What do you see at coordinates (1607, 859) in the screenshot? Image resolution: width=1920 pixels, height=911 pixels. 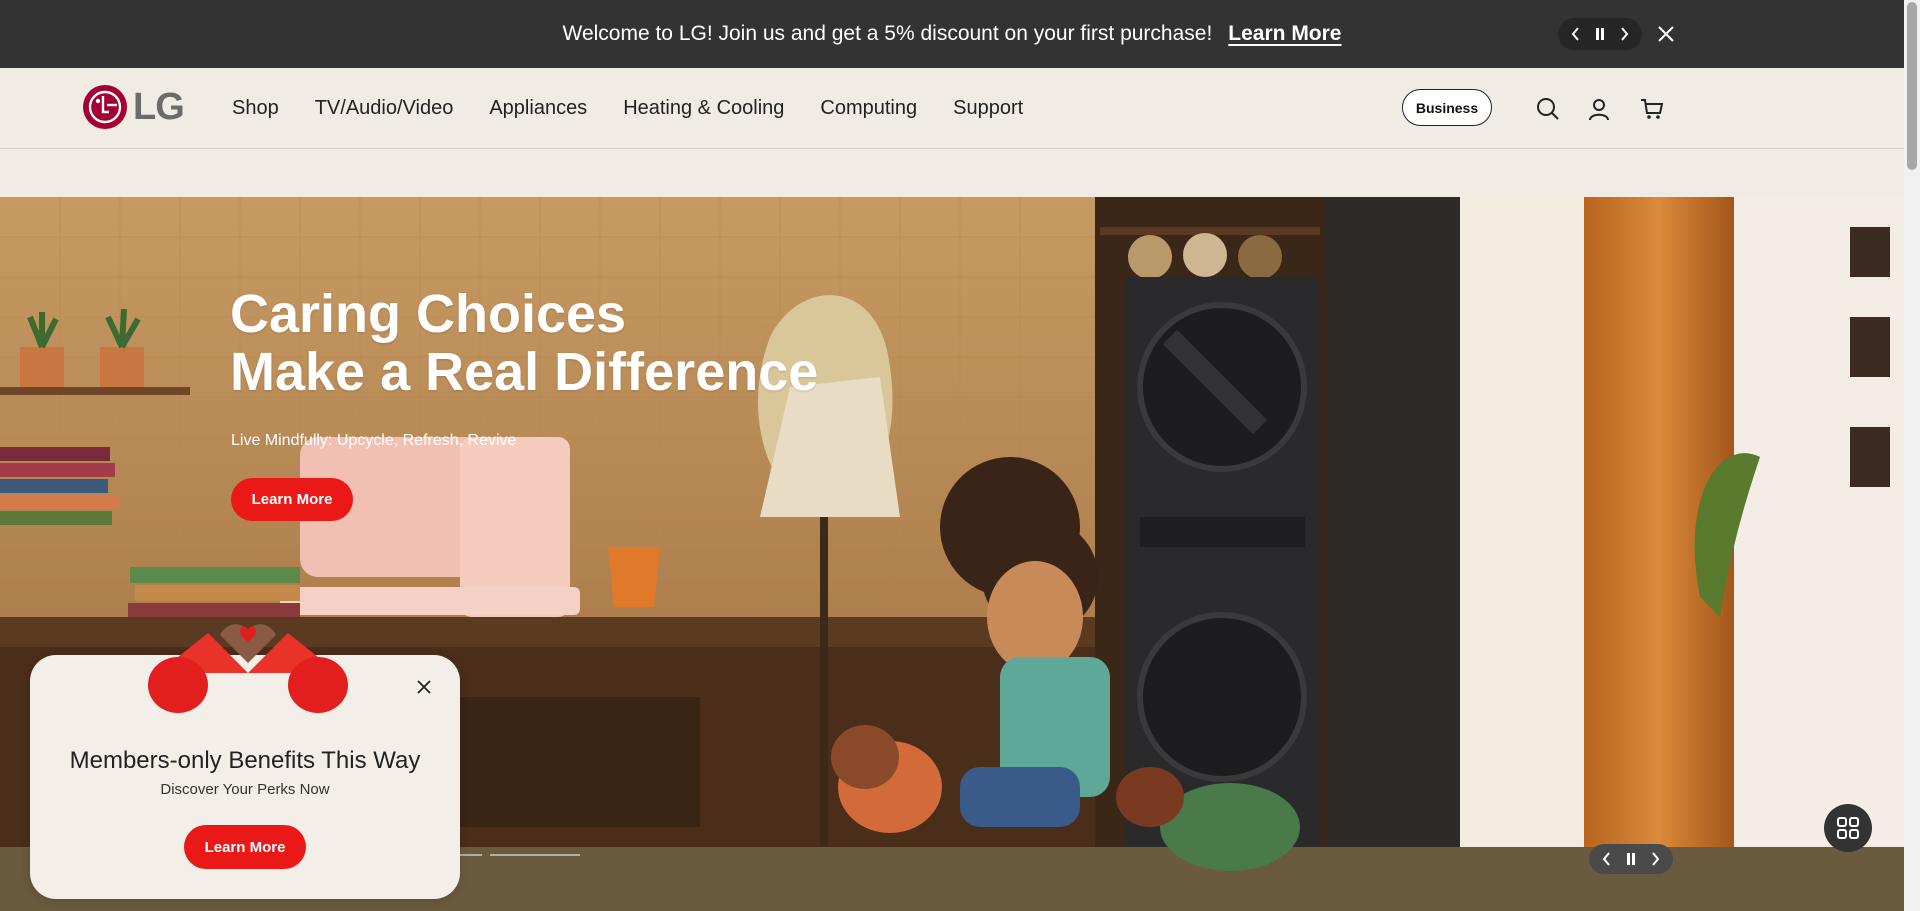 I see `hero-prev-icon` at bounding box center [1607, 859].